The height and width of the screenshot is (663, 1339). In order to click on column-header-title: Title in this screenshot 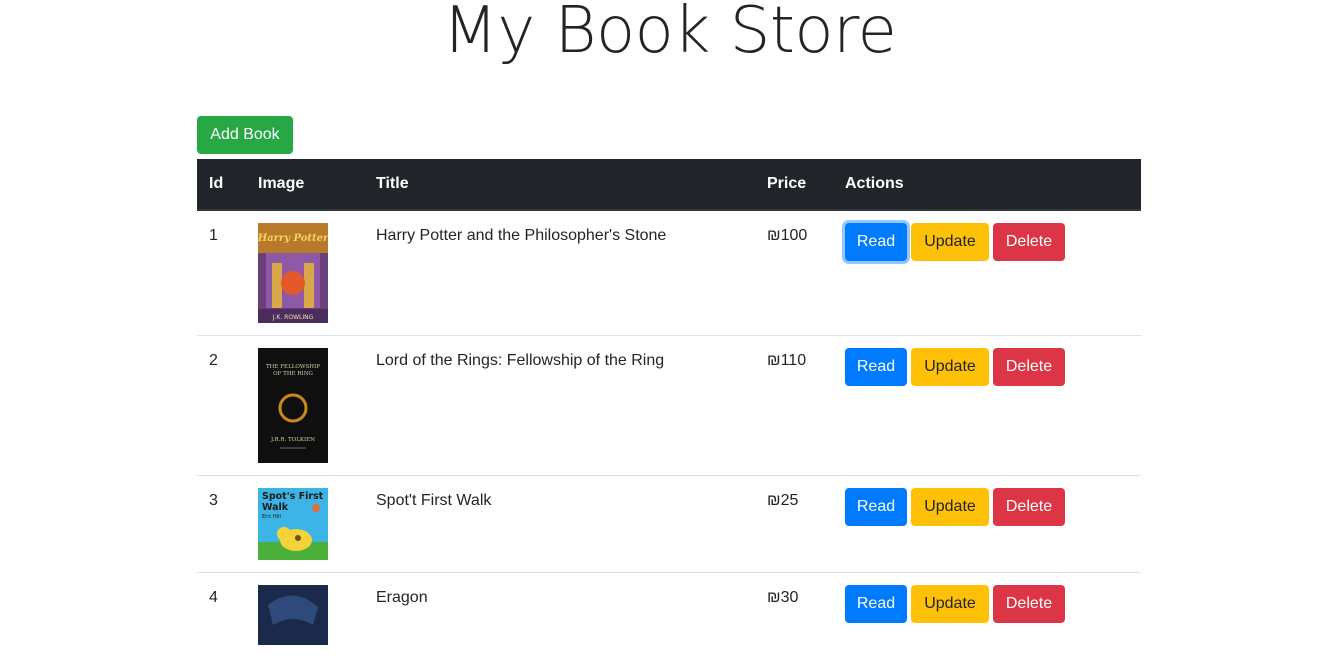, I will do `click(559, 185)`.